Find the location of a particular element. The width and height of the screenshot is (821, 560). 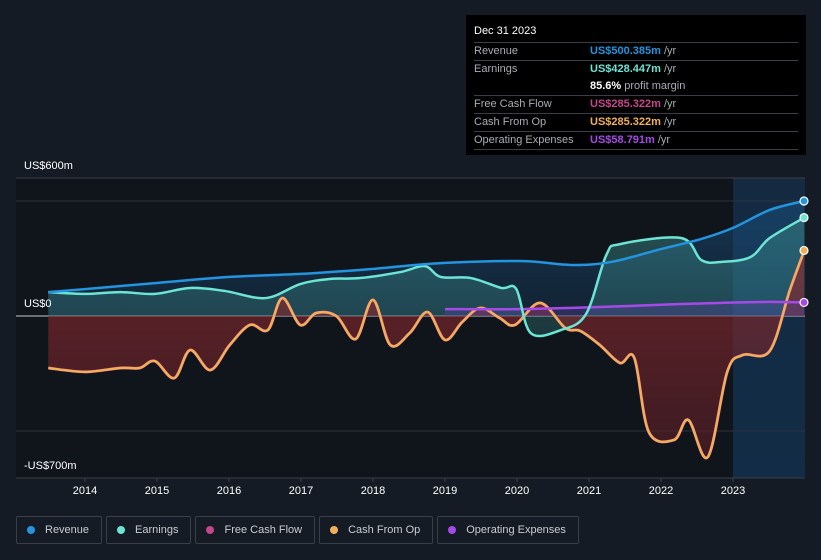

legend-item-earnings: Earnings is located at coordinates (149, 530).